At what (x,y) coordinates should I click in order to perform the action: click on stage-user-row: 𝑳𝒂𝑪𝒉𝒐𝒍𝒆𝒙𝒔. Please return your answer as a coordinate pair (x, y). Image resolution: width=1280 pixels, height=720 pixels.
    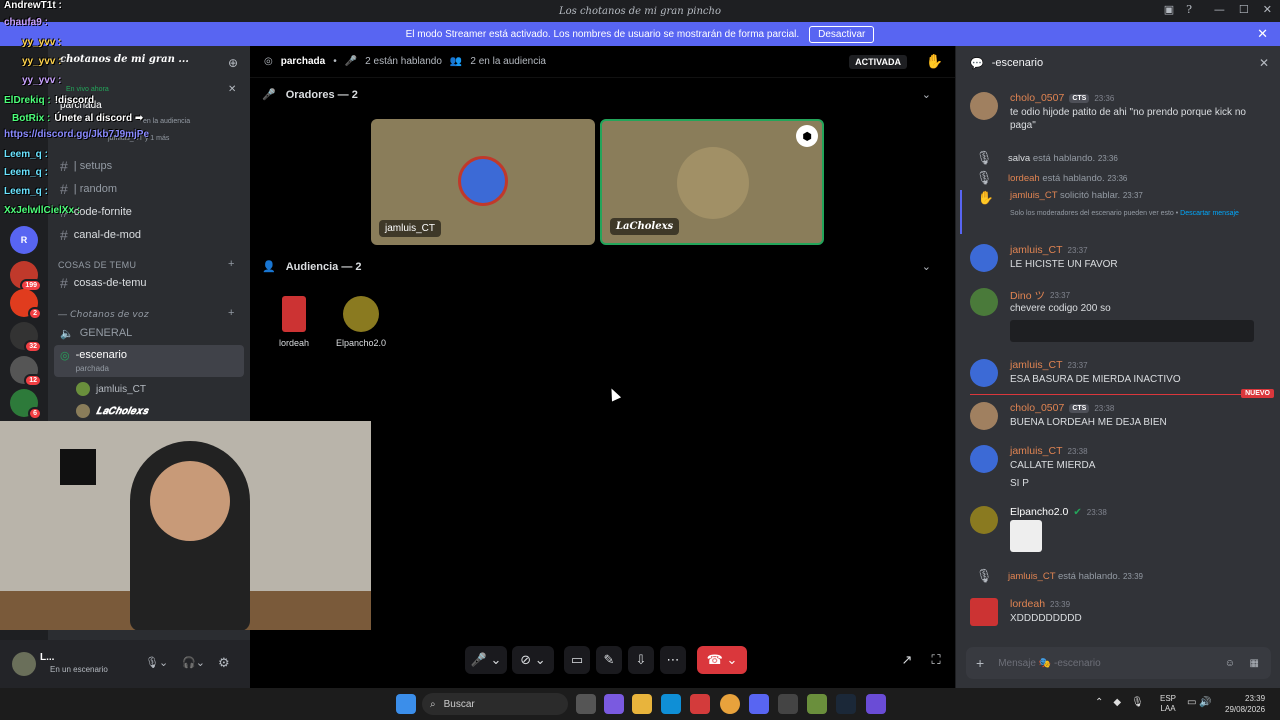
    Looking at the image, I should click on (112, 411).